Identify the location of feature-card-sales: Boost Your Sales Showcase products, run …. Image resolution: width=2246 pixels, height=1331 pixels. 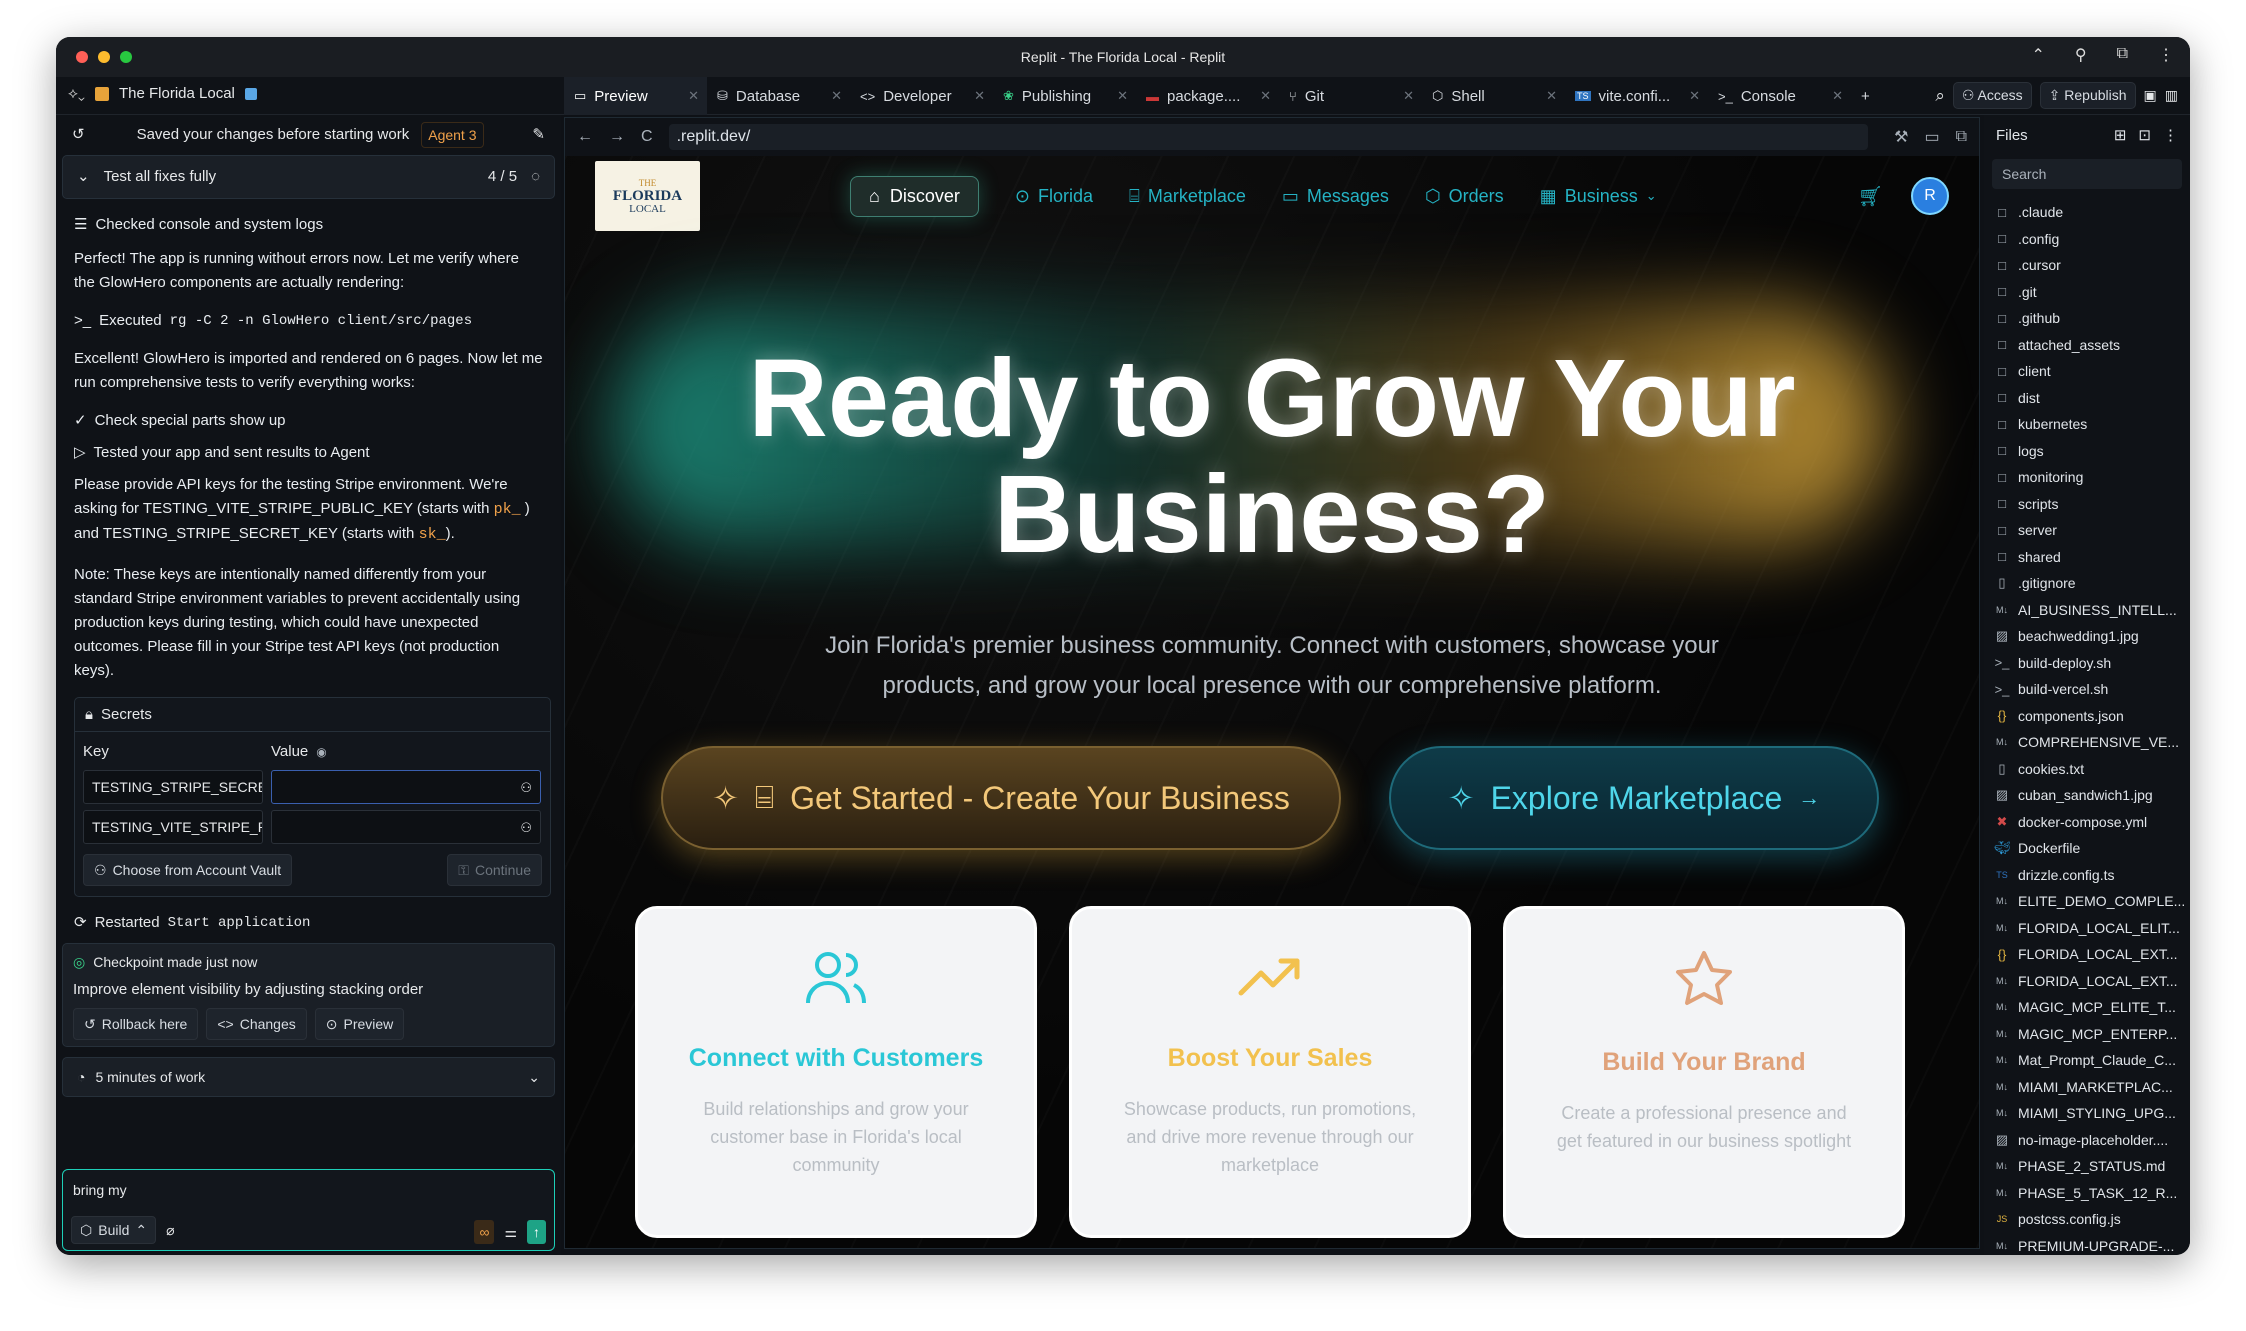
(1270, 1072).